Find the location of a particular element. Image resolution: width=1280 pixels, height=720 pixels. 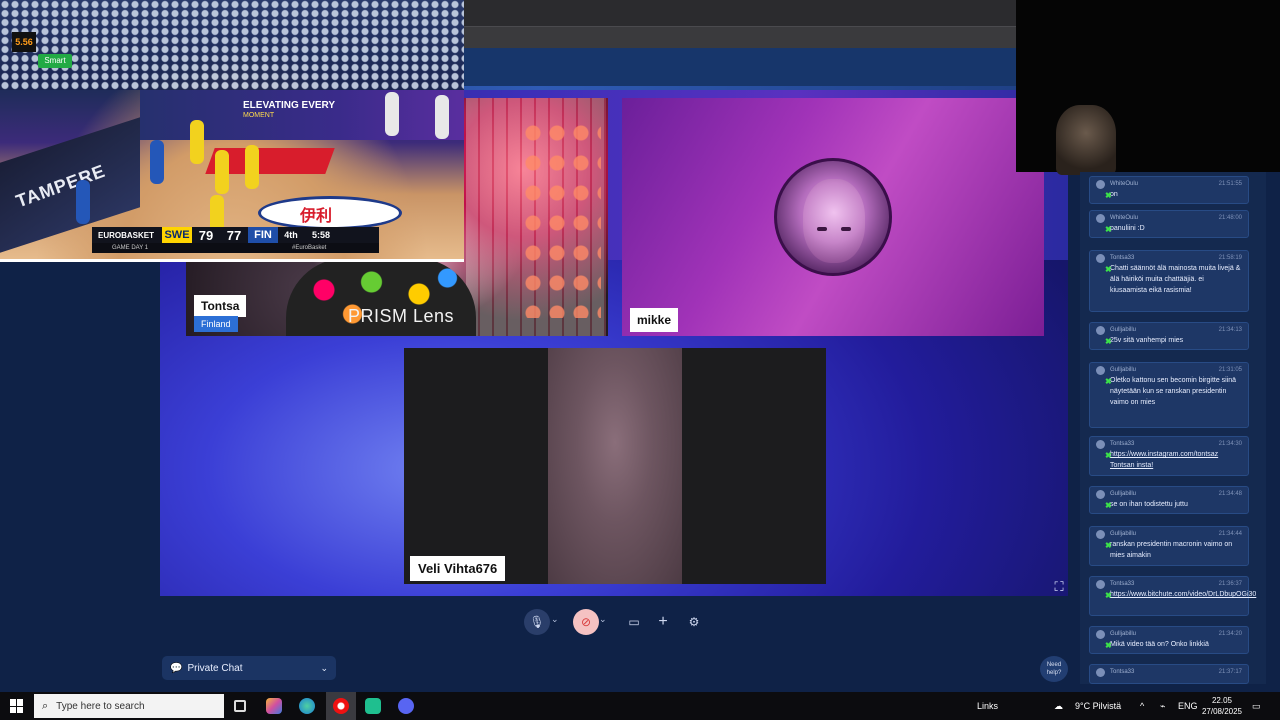

clock-date: 27/08/2025 is located at coordinates (1222, 711).